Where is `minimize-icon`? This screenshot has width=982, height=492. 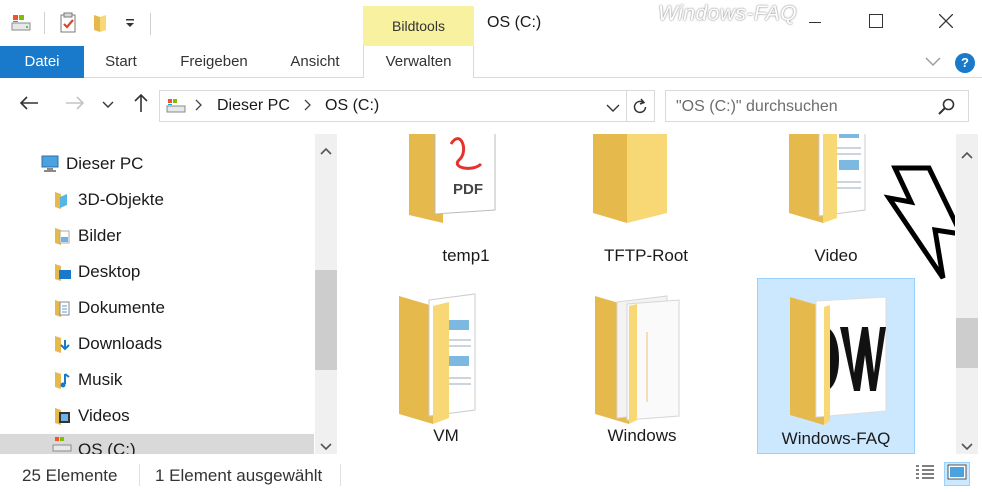 minimize-icon is located at coordinates (815, 23).